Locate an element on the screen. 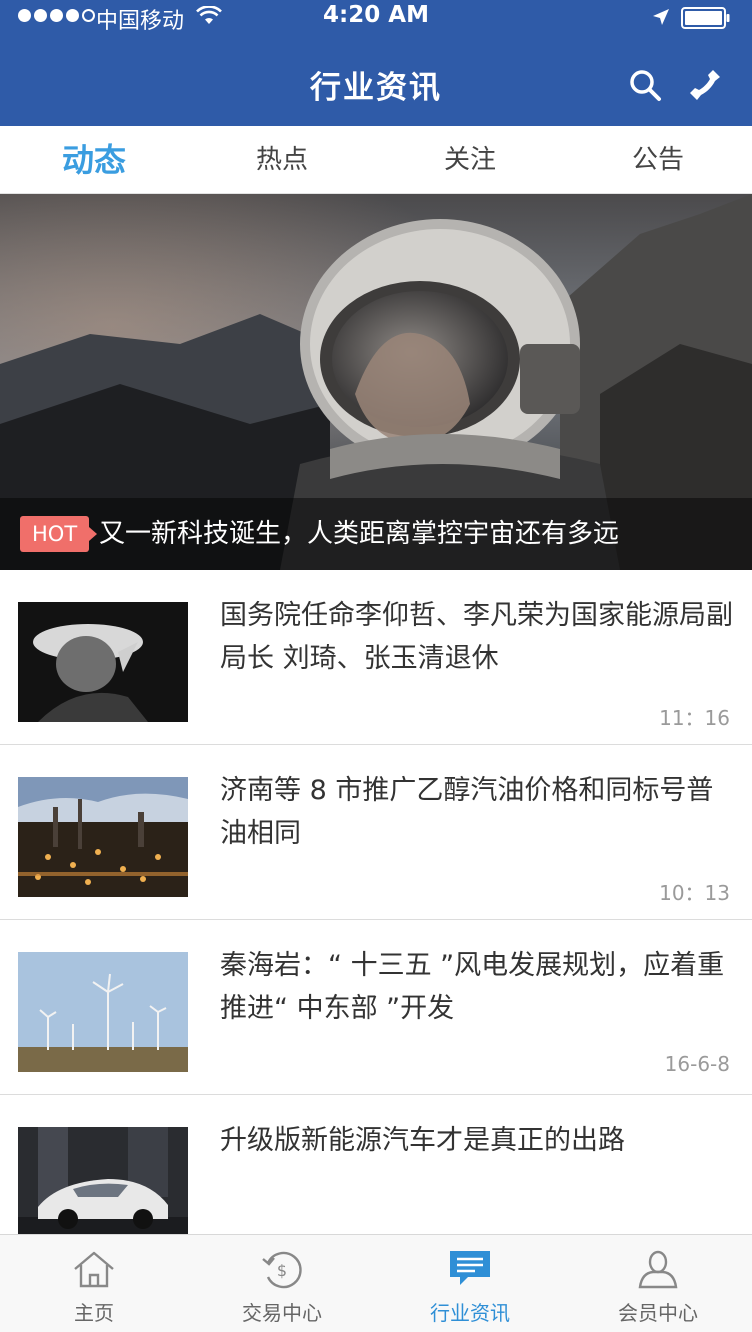 The width and height of the screenshot is (752, 1332). tab-dynamics: 动态 is located at coordinates (94, 159).